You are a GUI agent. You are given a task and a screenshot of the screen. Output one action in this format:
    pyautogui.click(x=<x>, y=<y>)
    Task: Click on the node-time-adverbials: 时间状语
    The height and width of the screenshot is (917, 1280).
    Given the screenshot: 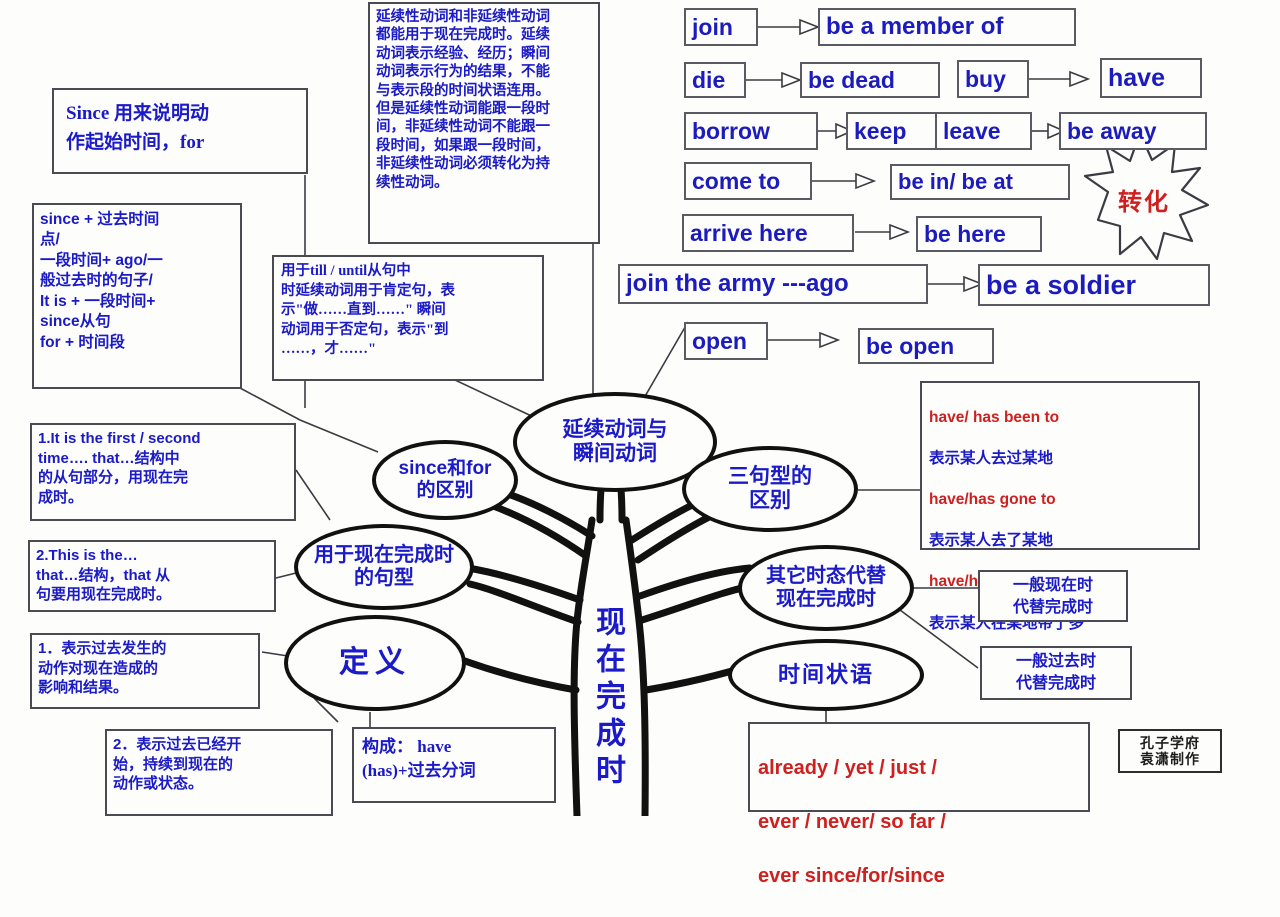 What is the action you would take?
    pyautogui.click(x=826, y=675)
    